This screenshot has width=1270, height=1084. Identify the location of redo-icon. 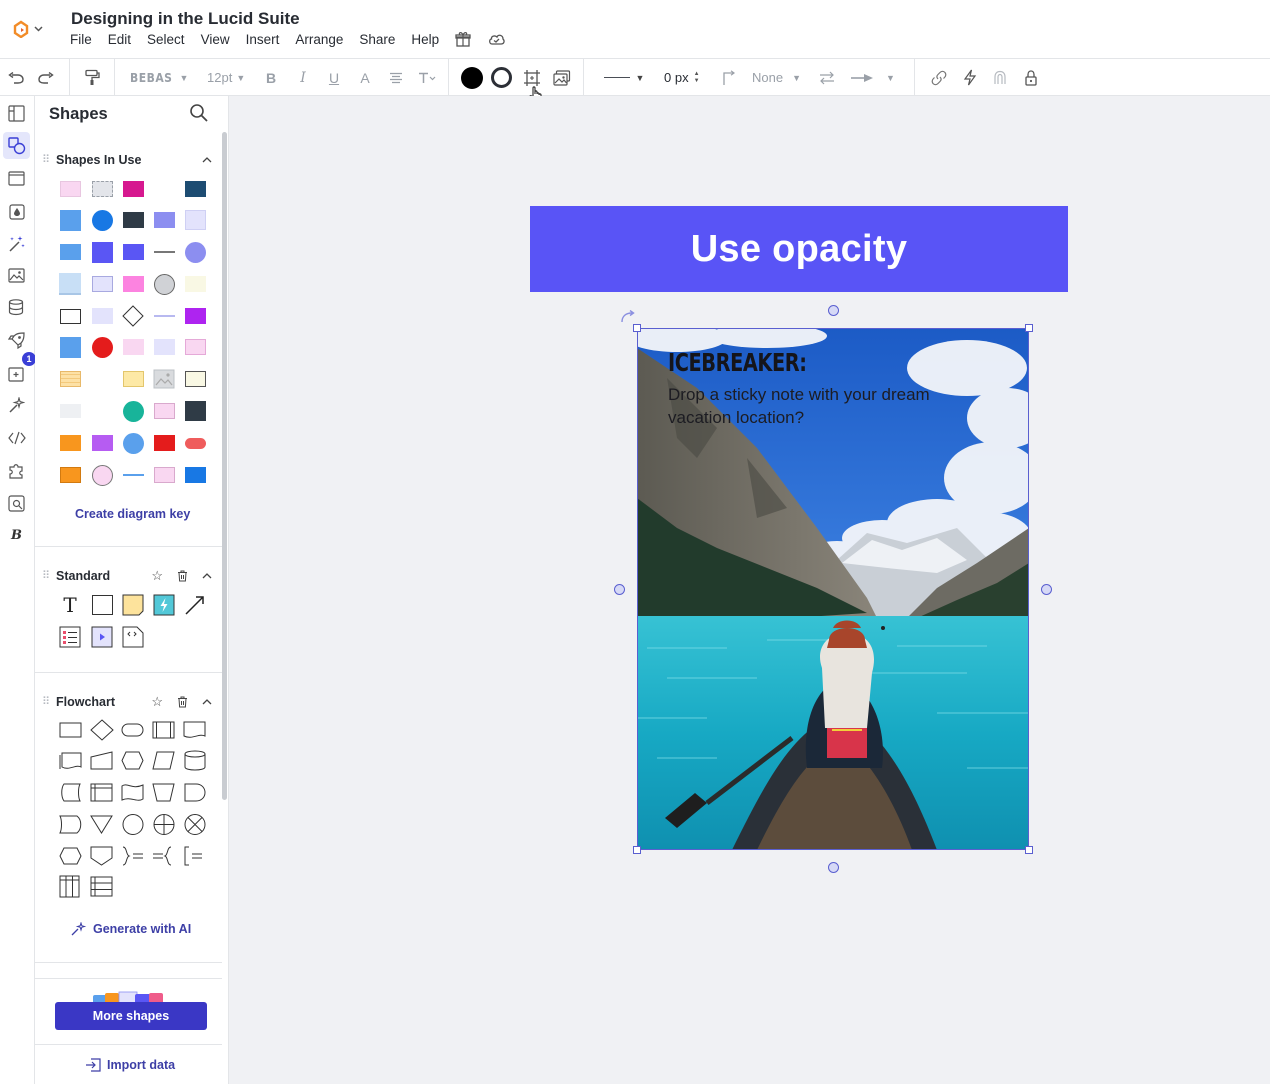
(46, 77).